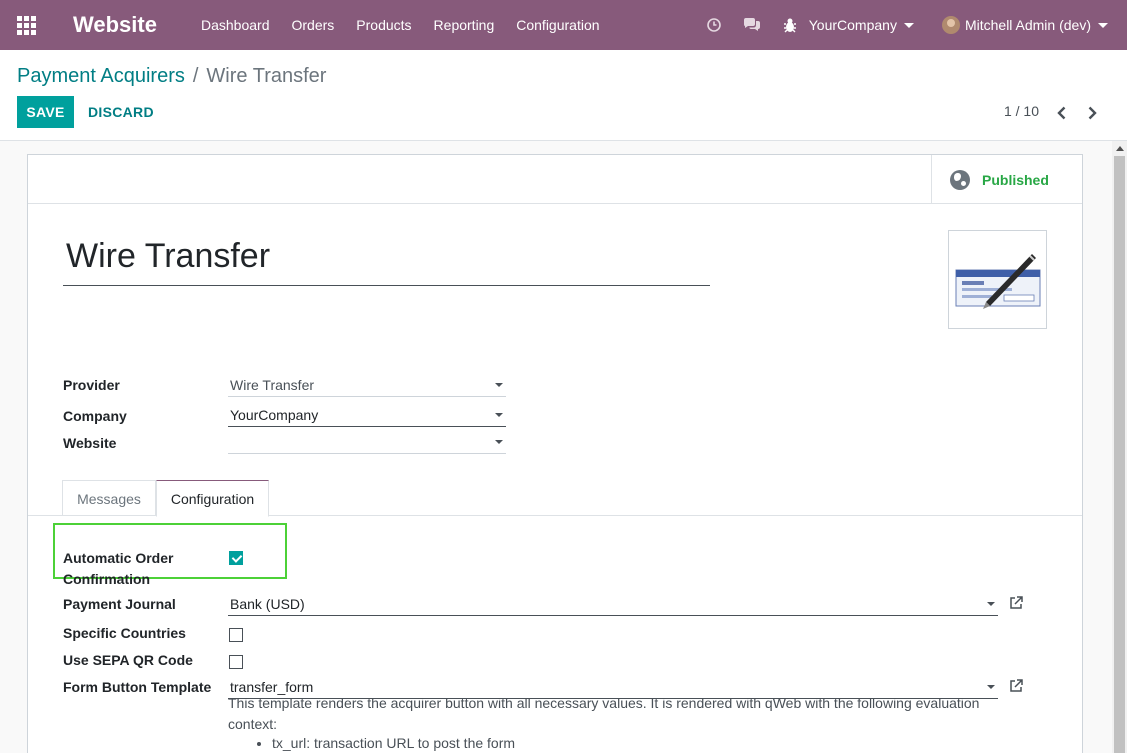 Image resolution: width=1127 pixels, height=753 pixels. Describe the element at coordinates (236, 635) in the screenshot. I see `countries-checkbox` at that location.